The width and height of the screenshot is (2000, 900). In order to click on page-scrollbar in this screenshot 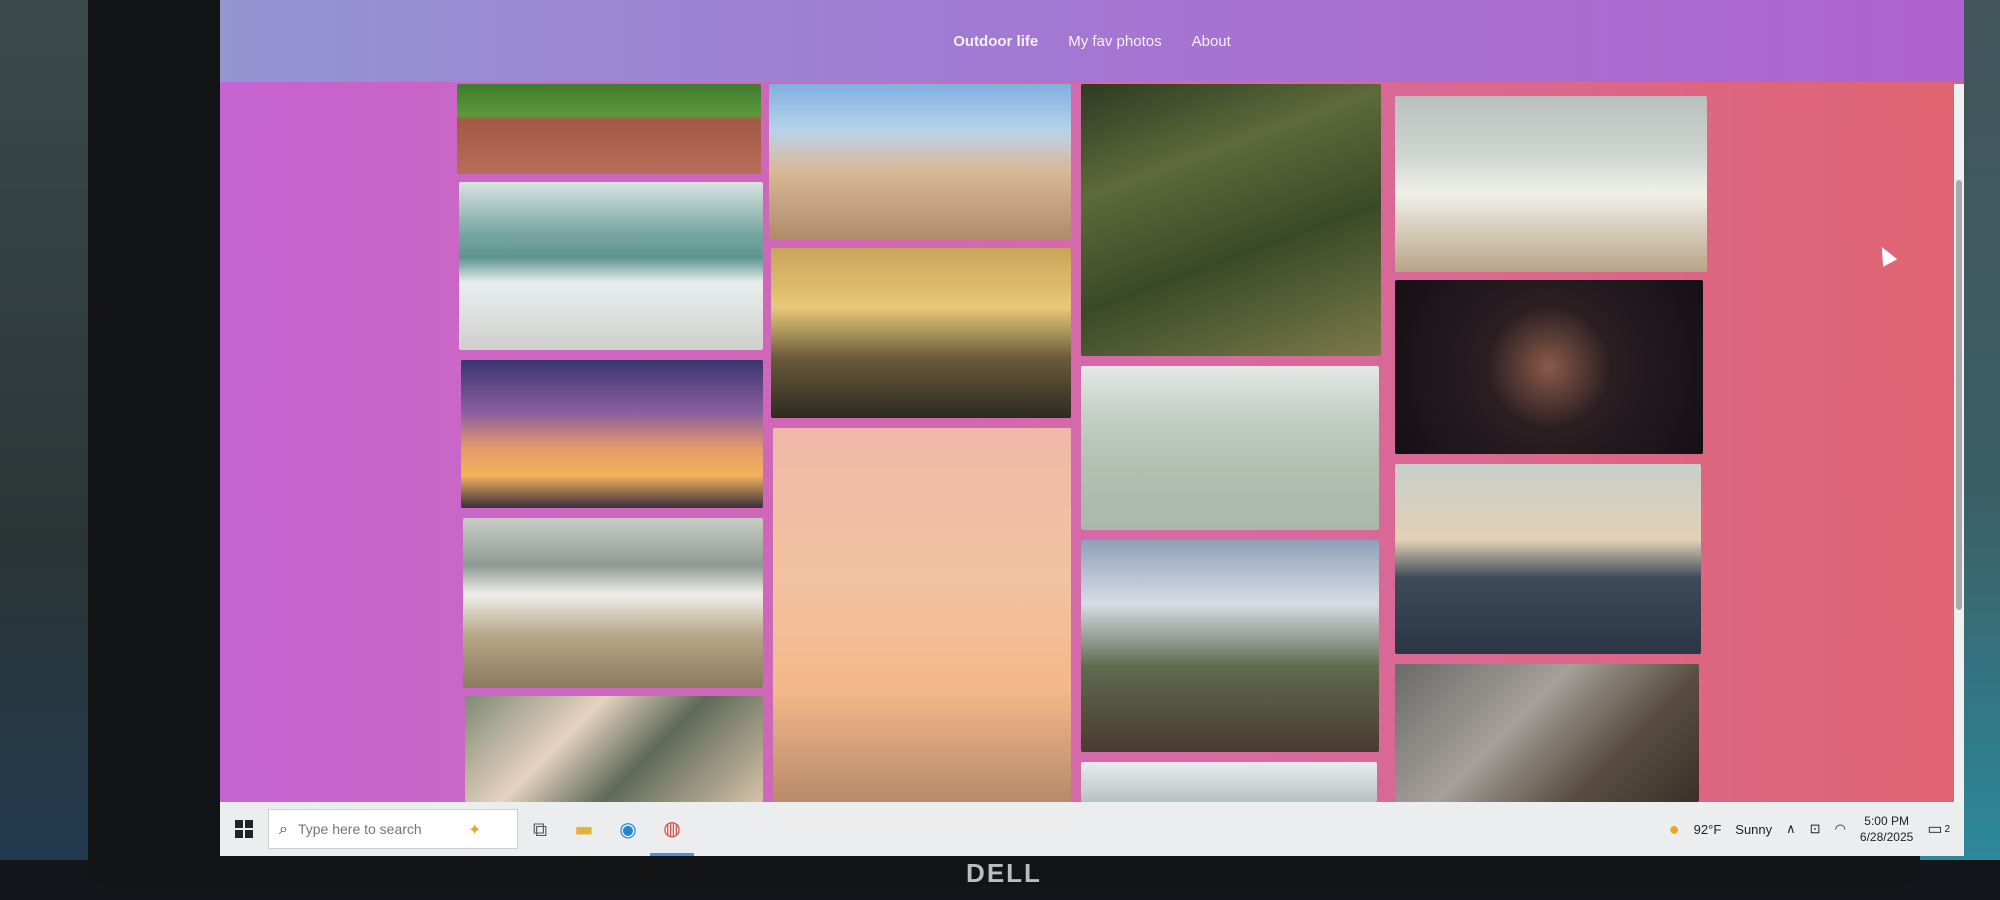, I will do `click(1959, 451)`.